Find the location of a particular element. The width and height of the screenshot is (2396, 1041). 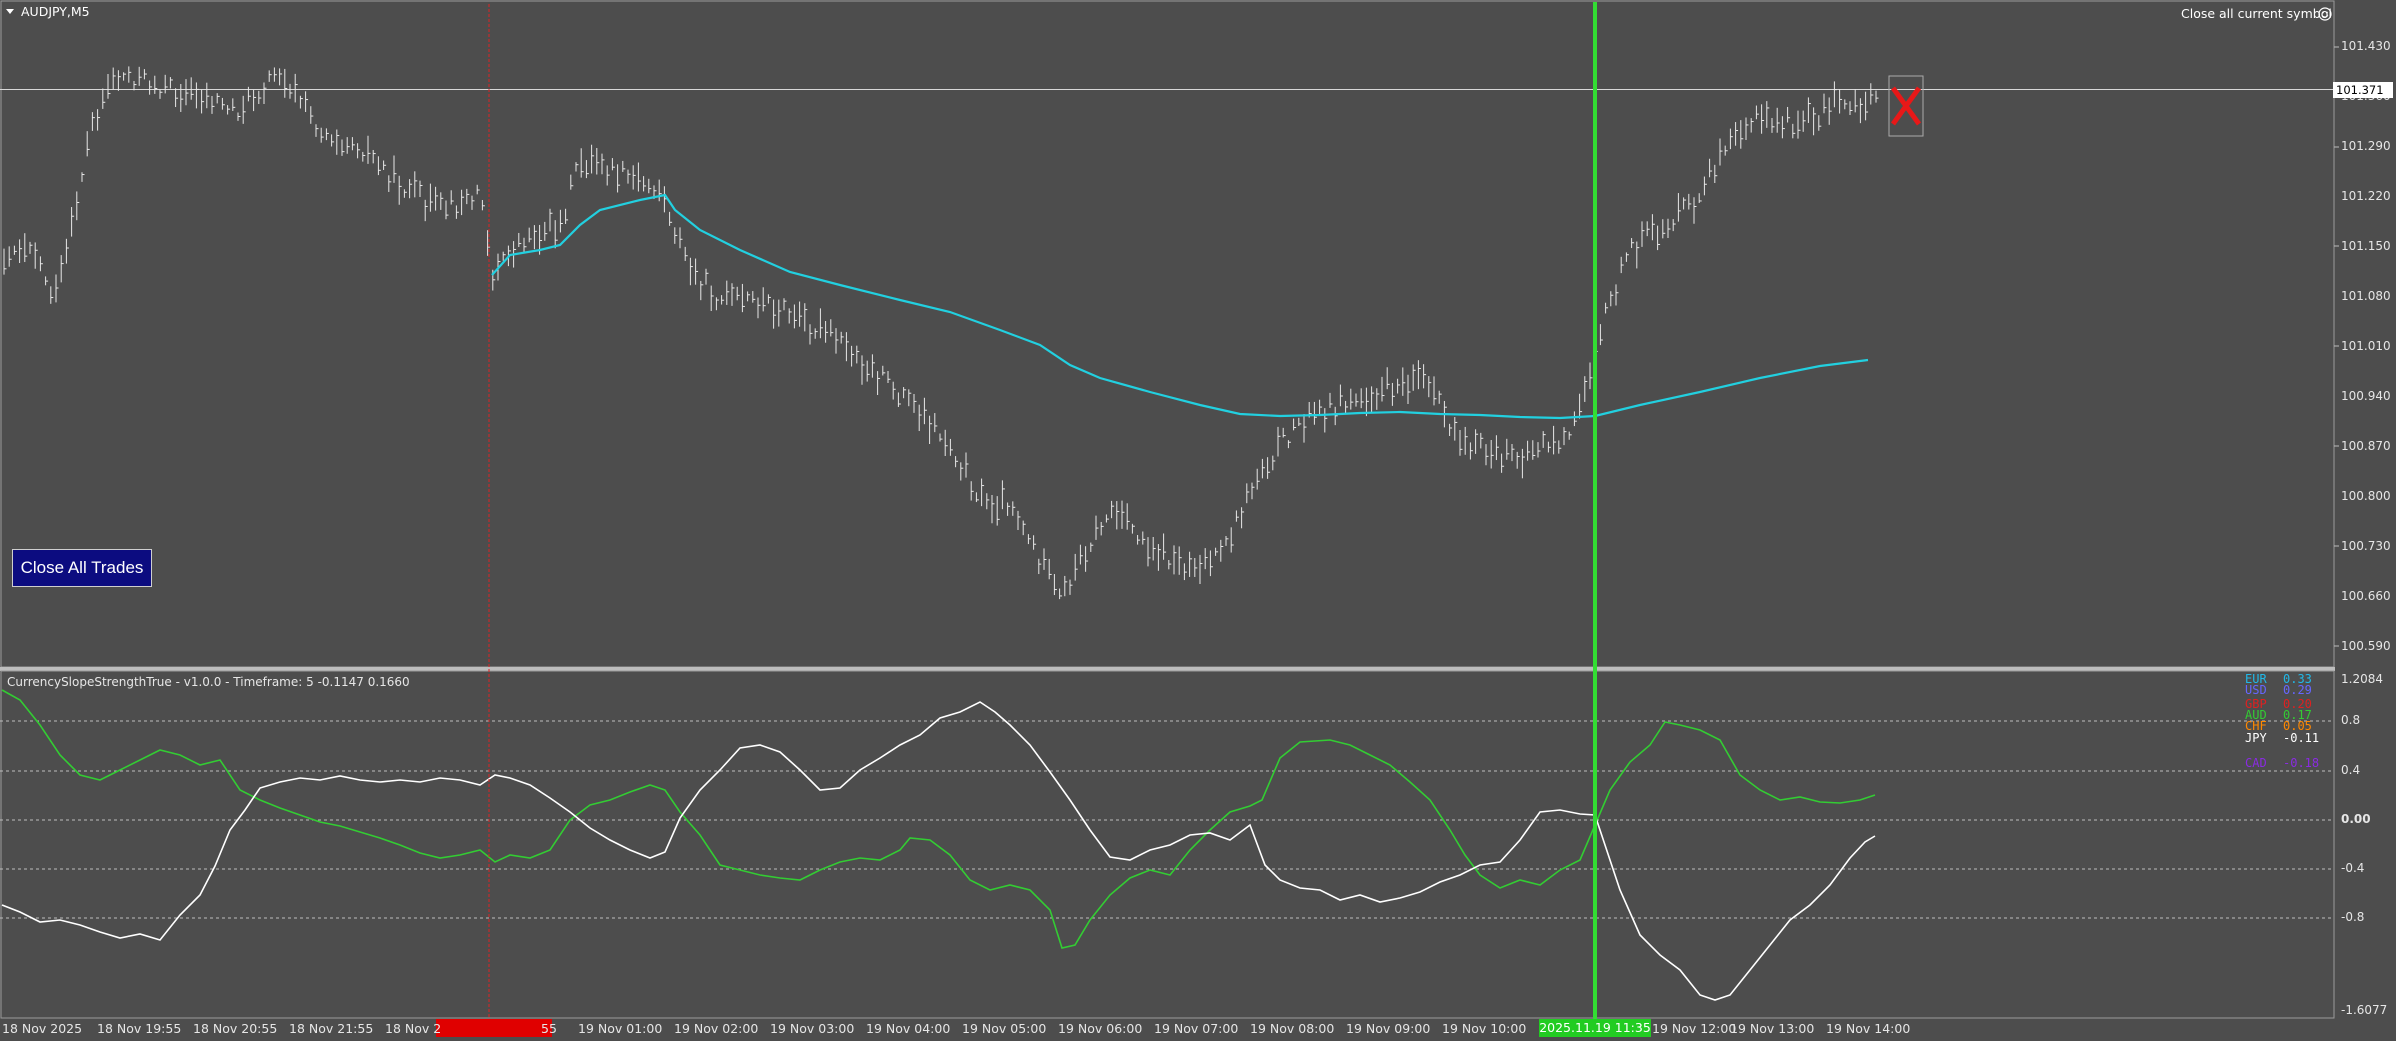

time-axis-label: 19 Nov 01:00 is located at coordinates (620, 1028).